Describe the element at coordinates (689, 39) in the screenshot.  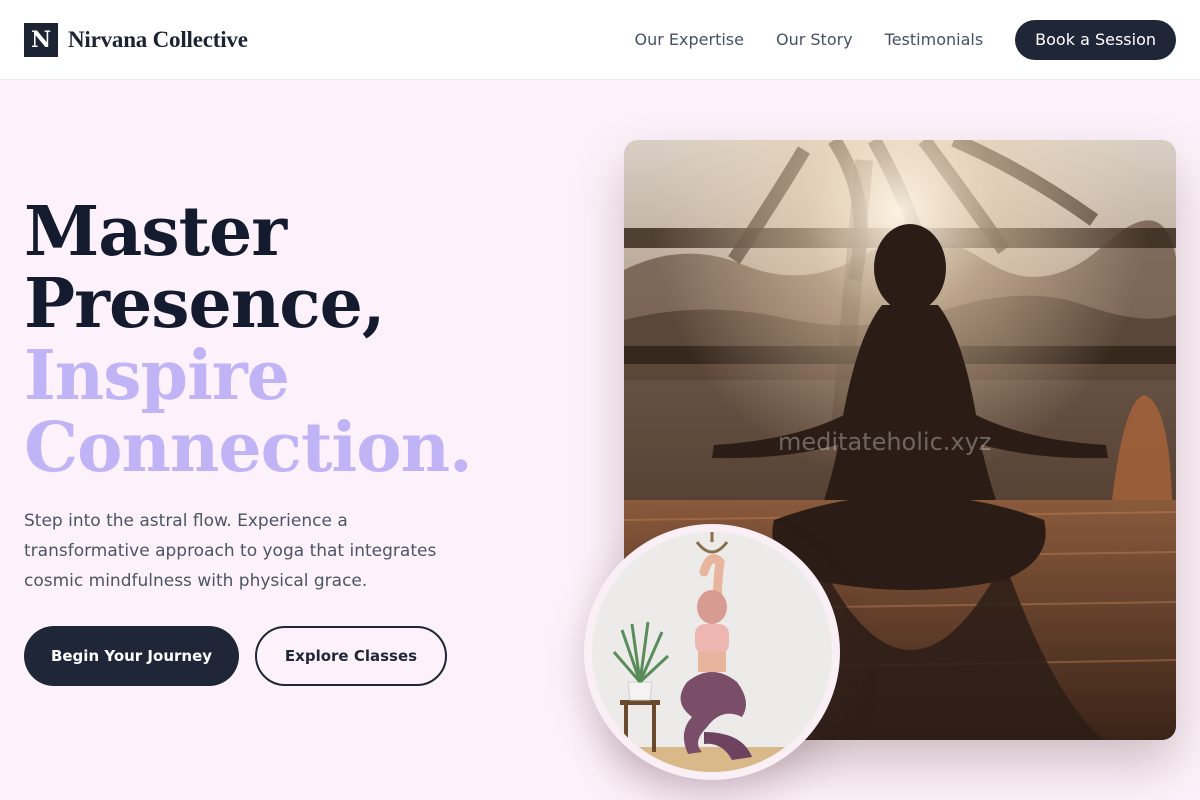
I see `nav-link-our-expertise: Our Expertise` at that location.